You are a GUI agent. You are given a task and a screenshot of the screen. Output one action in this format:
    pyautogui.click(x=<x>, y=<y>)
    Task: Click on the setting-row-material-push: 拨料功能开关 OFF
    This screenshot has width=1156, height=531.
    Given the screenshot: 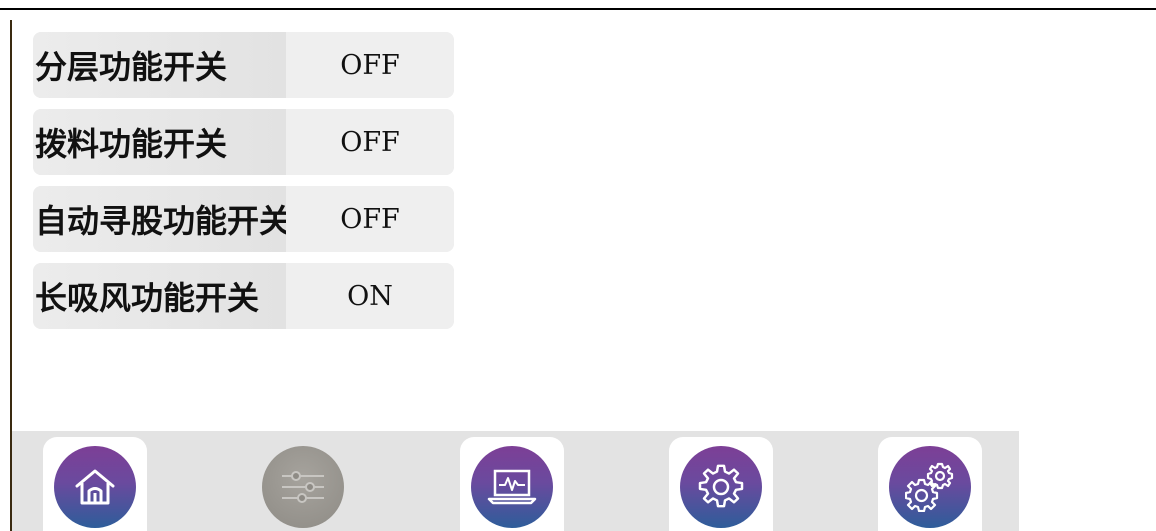 What is the action you would take?
    pyautogui.click(x=243, y=142)
    